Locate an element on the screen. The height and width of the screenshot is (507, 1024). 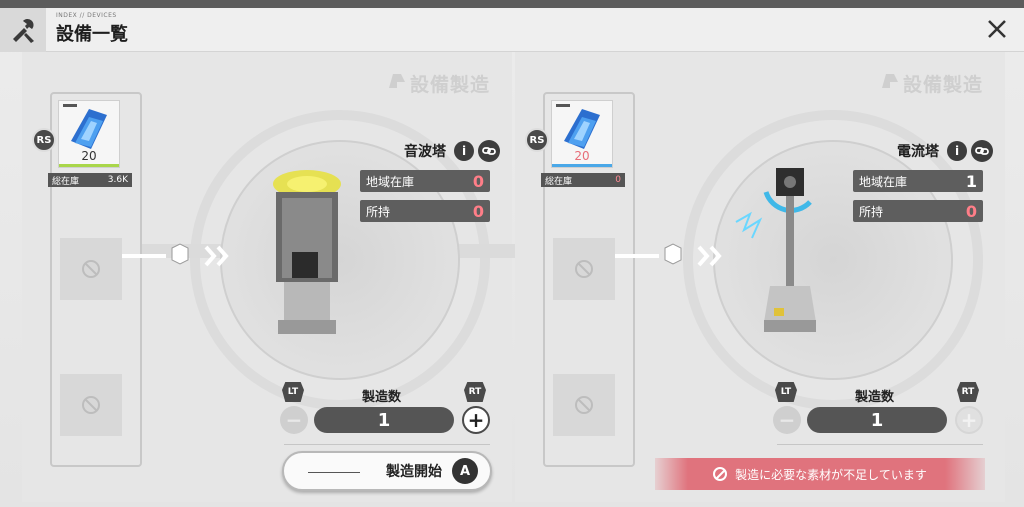
device-name: 音波塔 is located at coordinates (425, 152).